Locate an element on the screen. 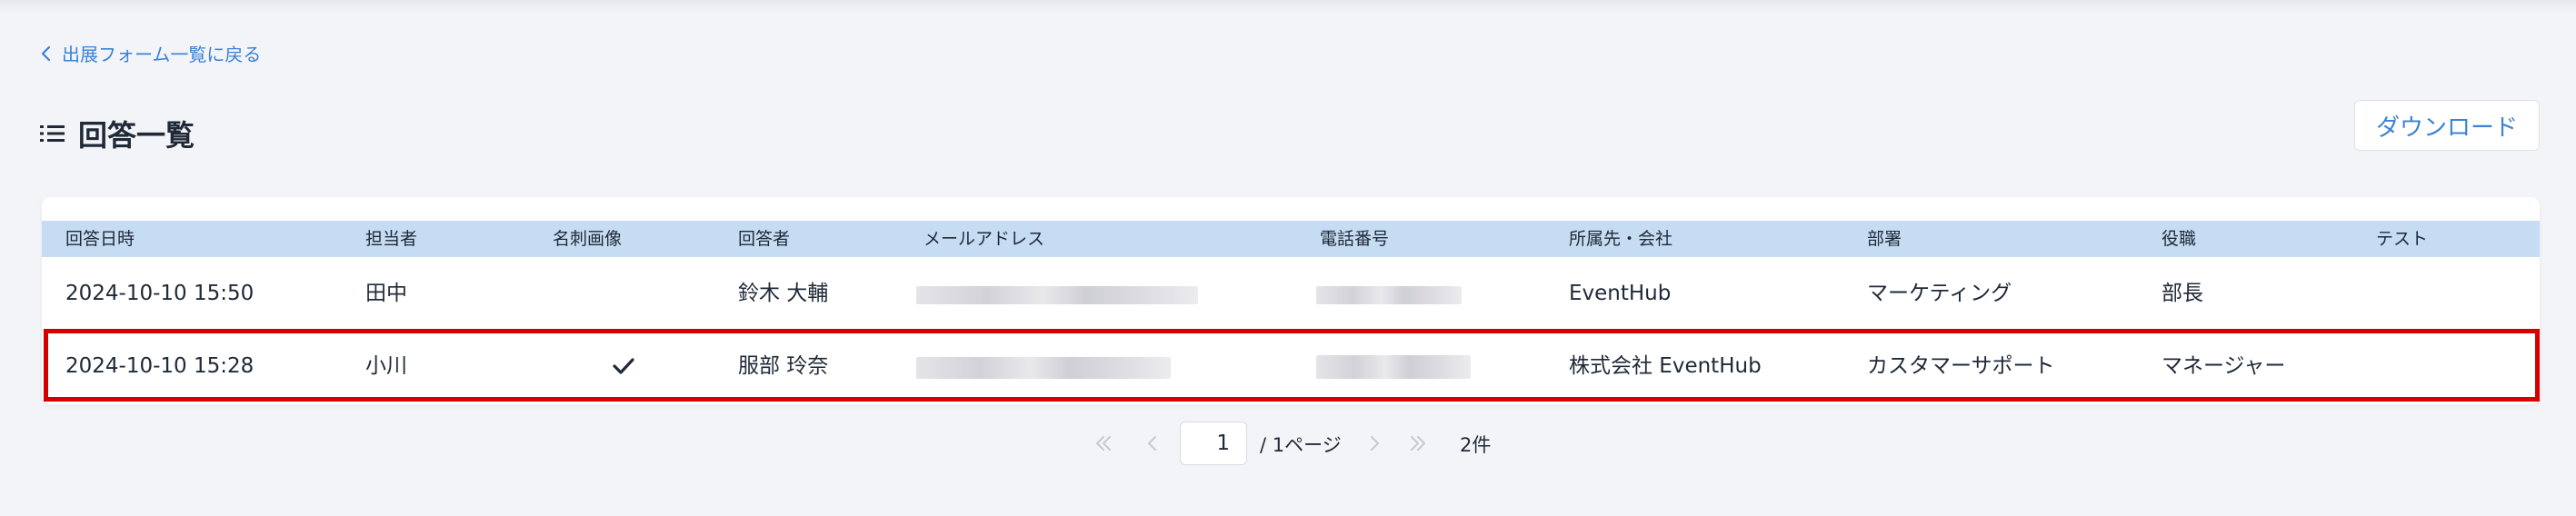 This screenshot has width=2576, height=516. cell-position: 部長 is located at coordinates (2182, 293).